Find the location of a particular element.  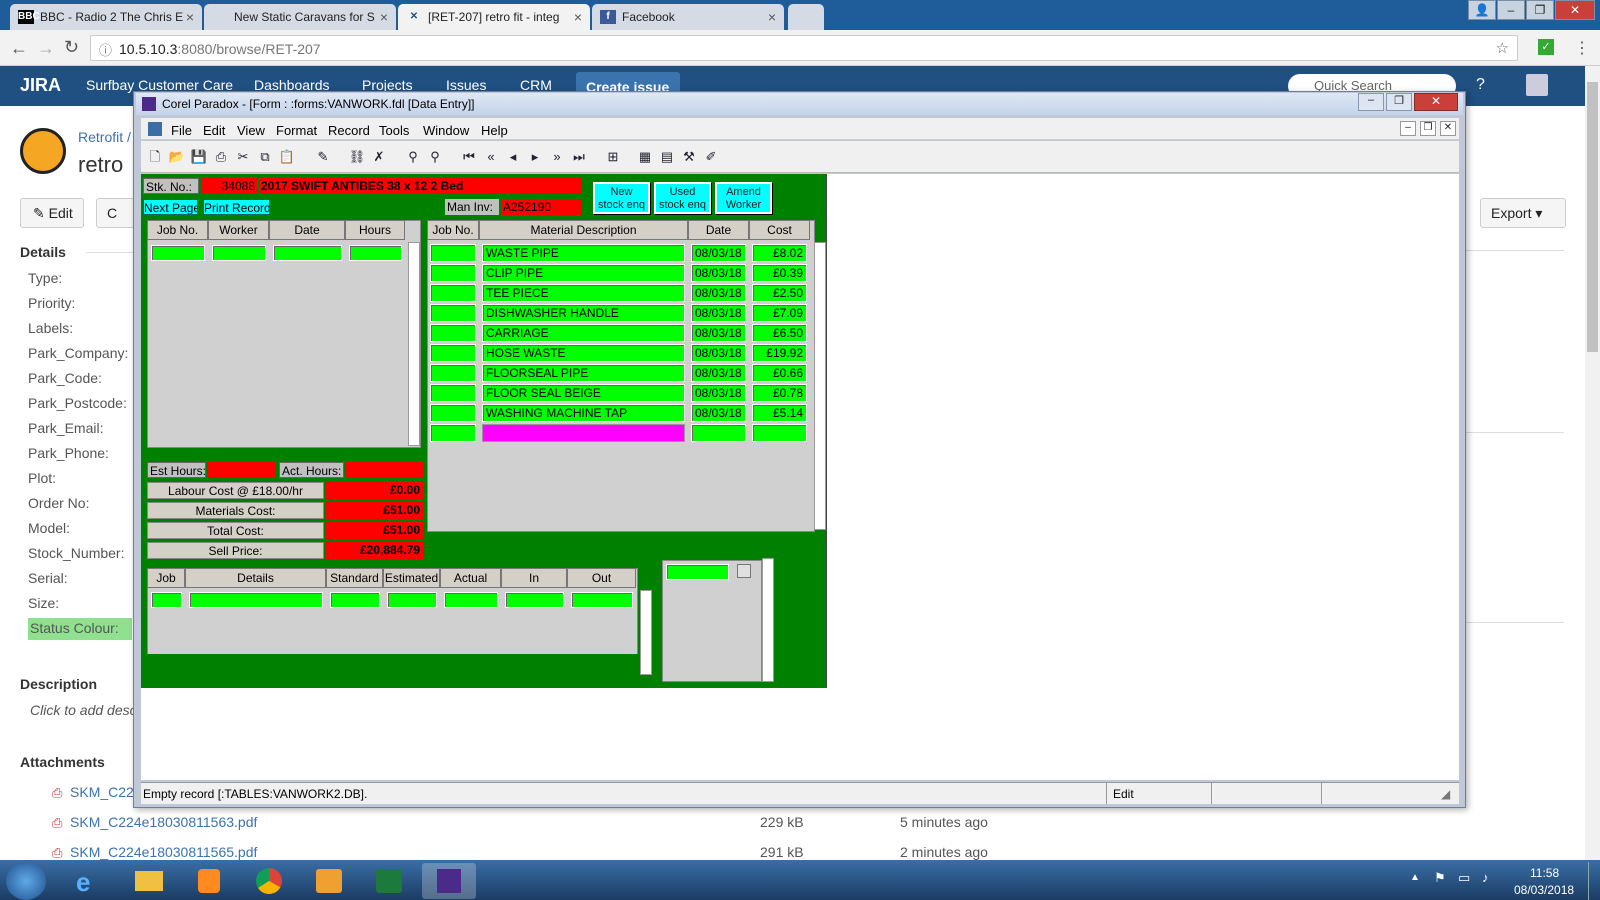

material-cost-field: £2.50 is located at coordinates (779, 293).